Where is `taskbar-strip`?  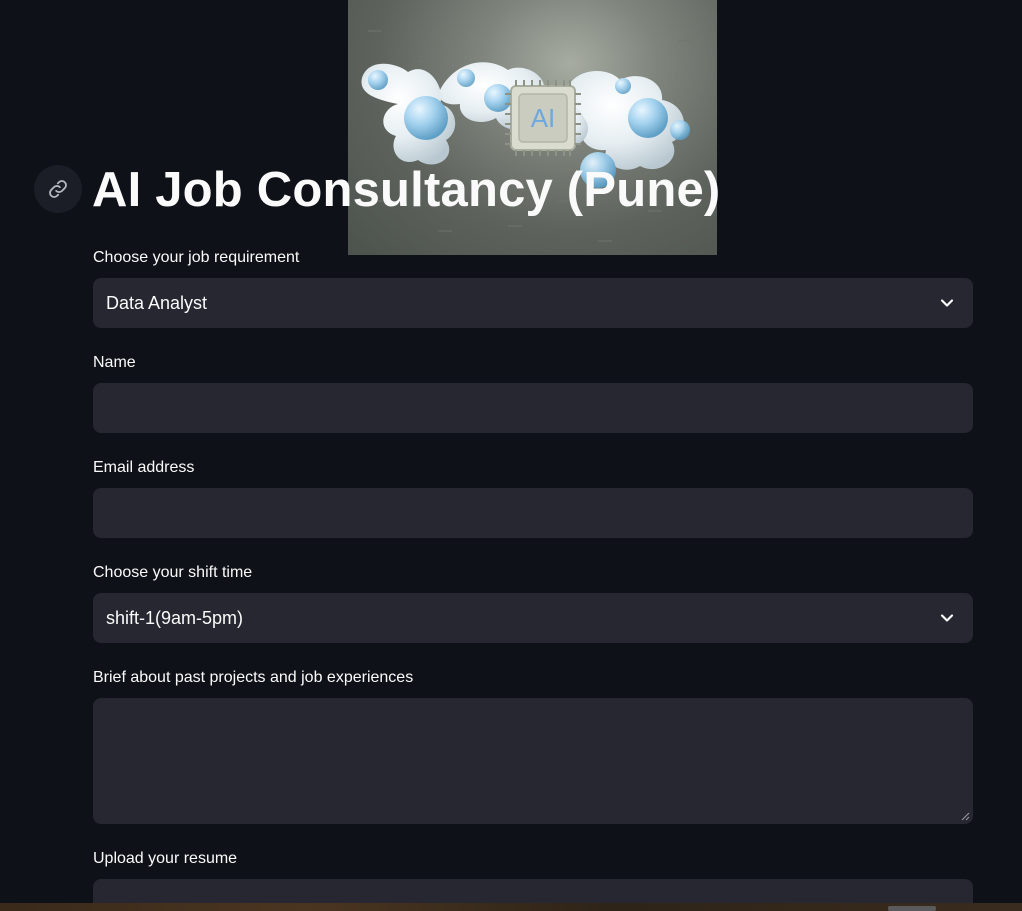
taskbar-strip is located at coordinates (511, 907).